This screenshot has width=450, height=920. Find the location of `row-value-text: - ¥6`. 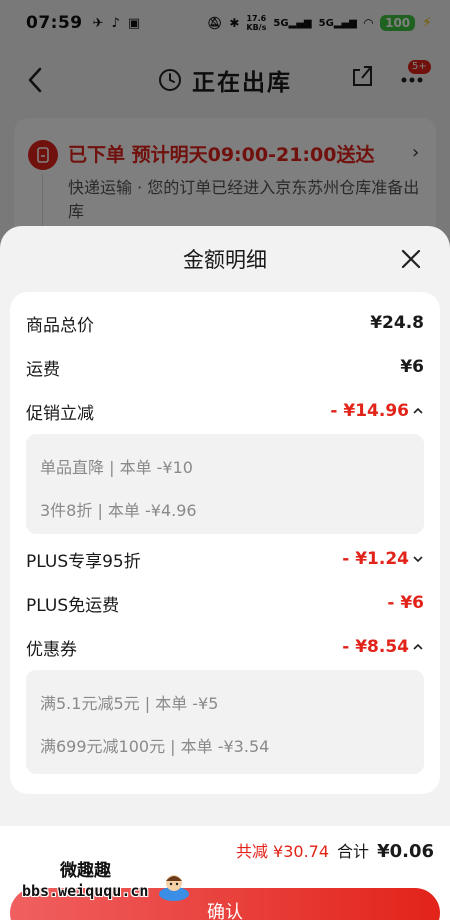

row-value-text: - ¥6 is located at coordinates (405, 603).